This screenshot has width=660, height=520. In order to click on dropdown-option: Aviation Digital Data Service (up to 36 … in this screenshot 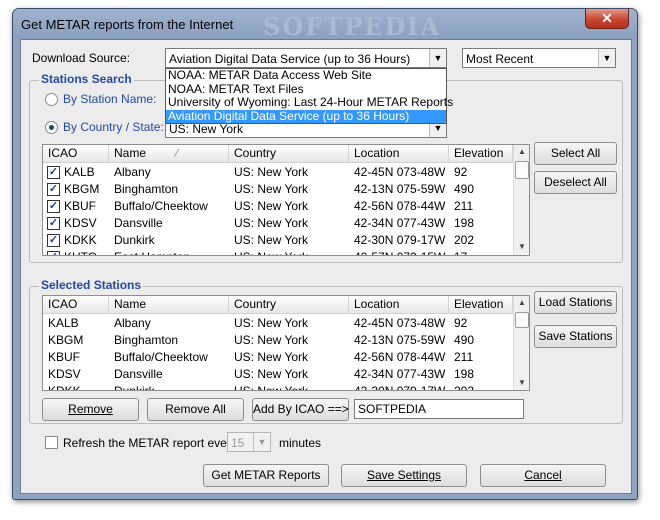, I will do `click(306, 116)`.